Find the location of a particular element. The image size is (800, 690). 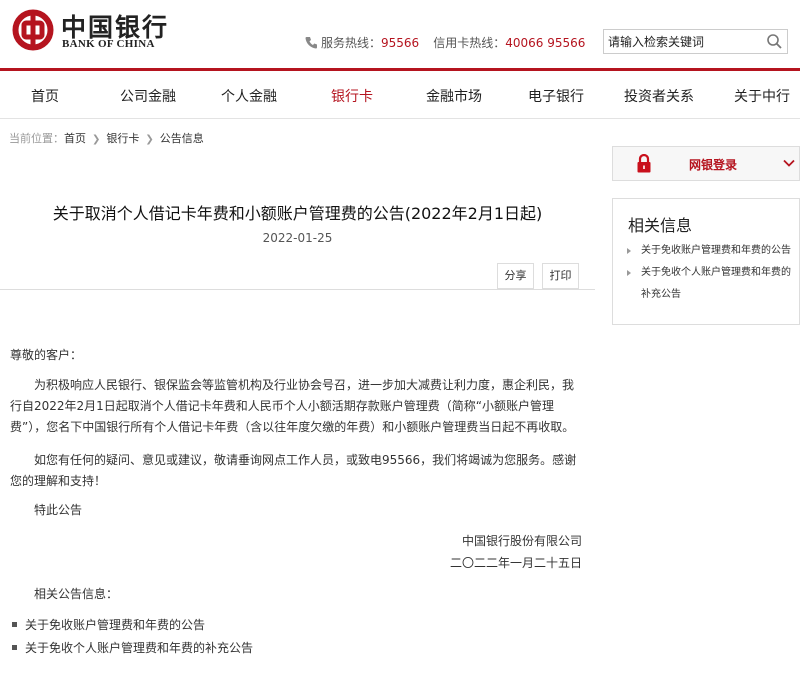

related-link-item: 关于免收账户管理费和年费的公告 is located at coordinates (108, 624).